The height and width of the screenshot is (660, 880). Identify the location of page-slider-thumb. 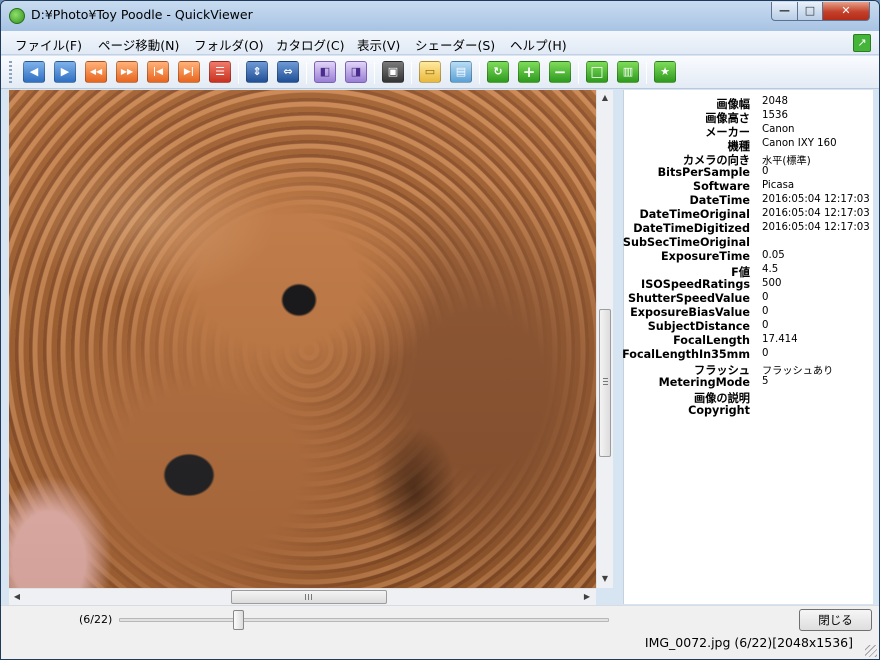
(238, 620).